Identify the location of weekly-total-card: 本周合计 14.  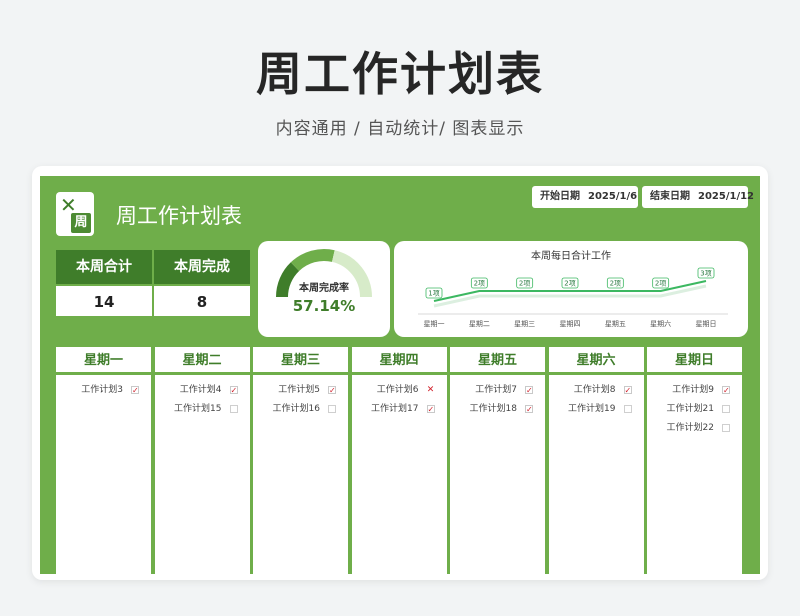
(104, 284).